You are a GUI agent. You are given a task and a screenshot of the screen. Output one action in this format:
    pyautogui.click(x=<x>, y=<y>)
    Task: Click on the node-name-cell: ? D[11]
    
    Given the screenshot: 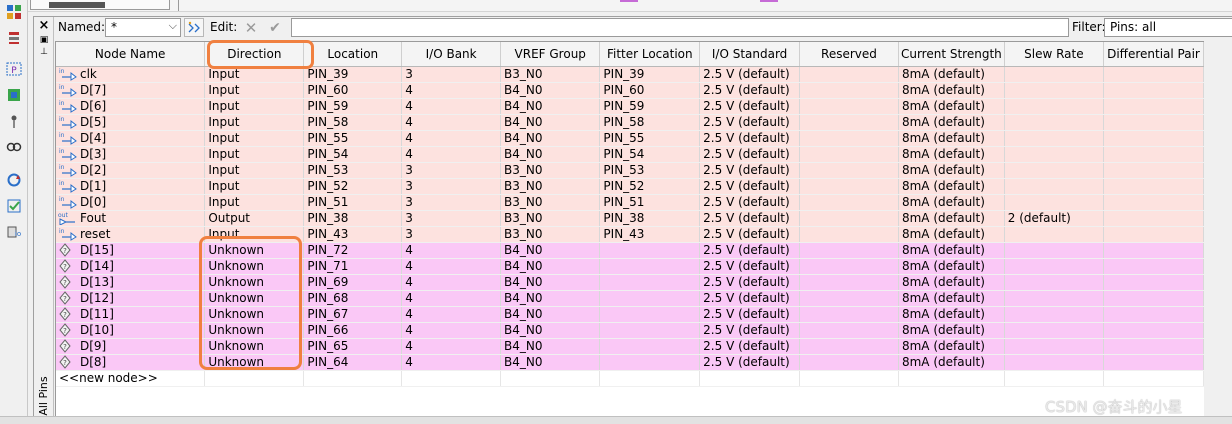 What is the action you would take?
    pyautogui.click(x=131, y=314)
    